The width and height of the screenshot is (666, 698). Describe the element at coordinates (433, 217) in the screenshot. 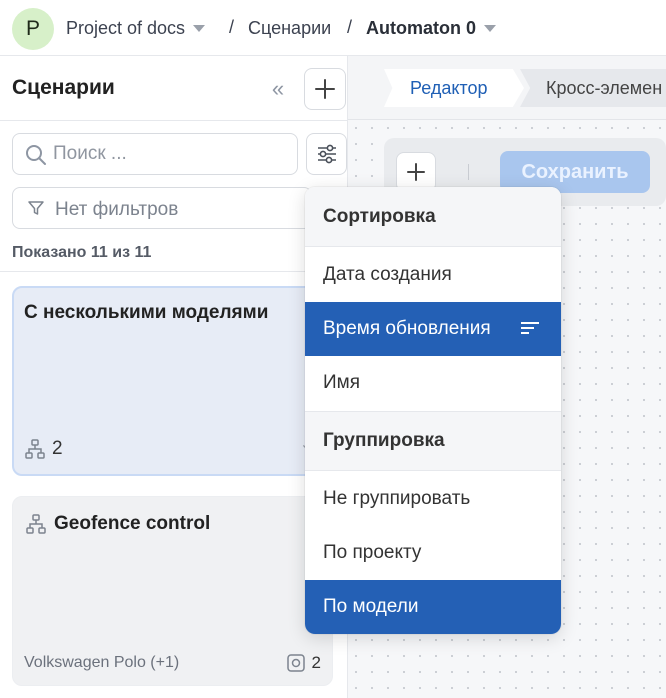

I see `sort-section-header: Сортировка` at that location.